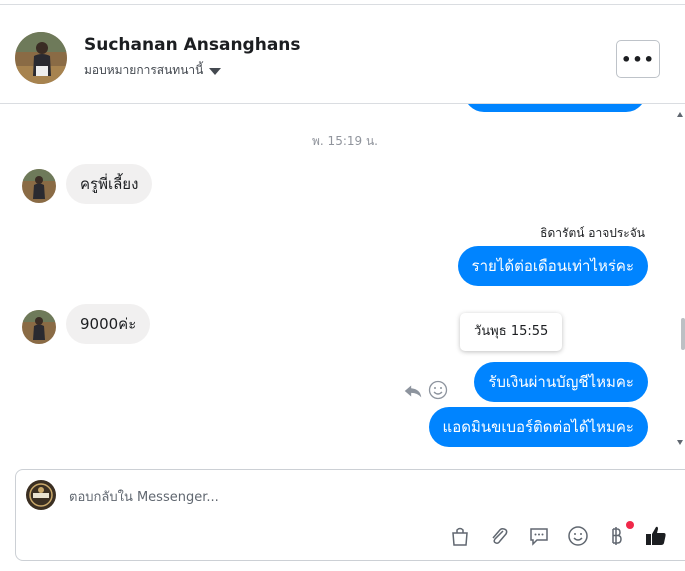 Image resolution: width=685 pixels, height=571 pixels. What do you see at coordinates (561, 382) in the screenshot?
I see `outgoing-message: รับเงินผ่านบัญชีไหมคะ` at bounding box center [561, 382].